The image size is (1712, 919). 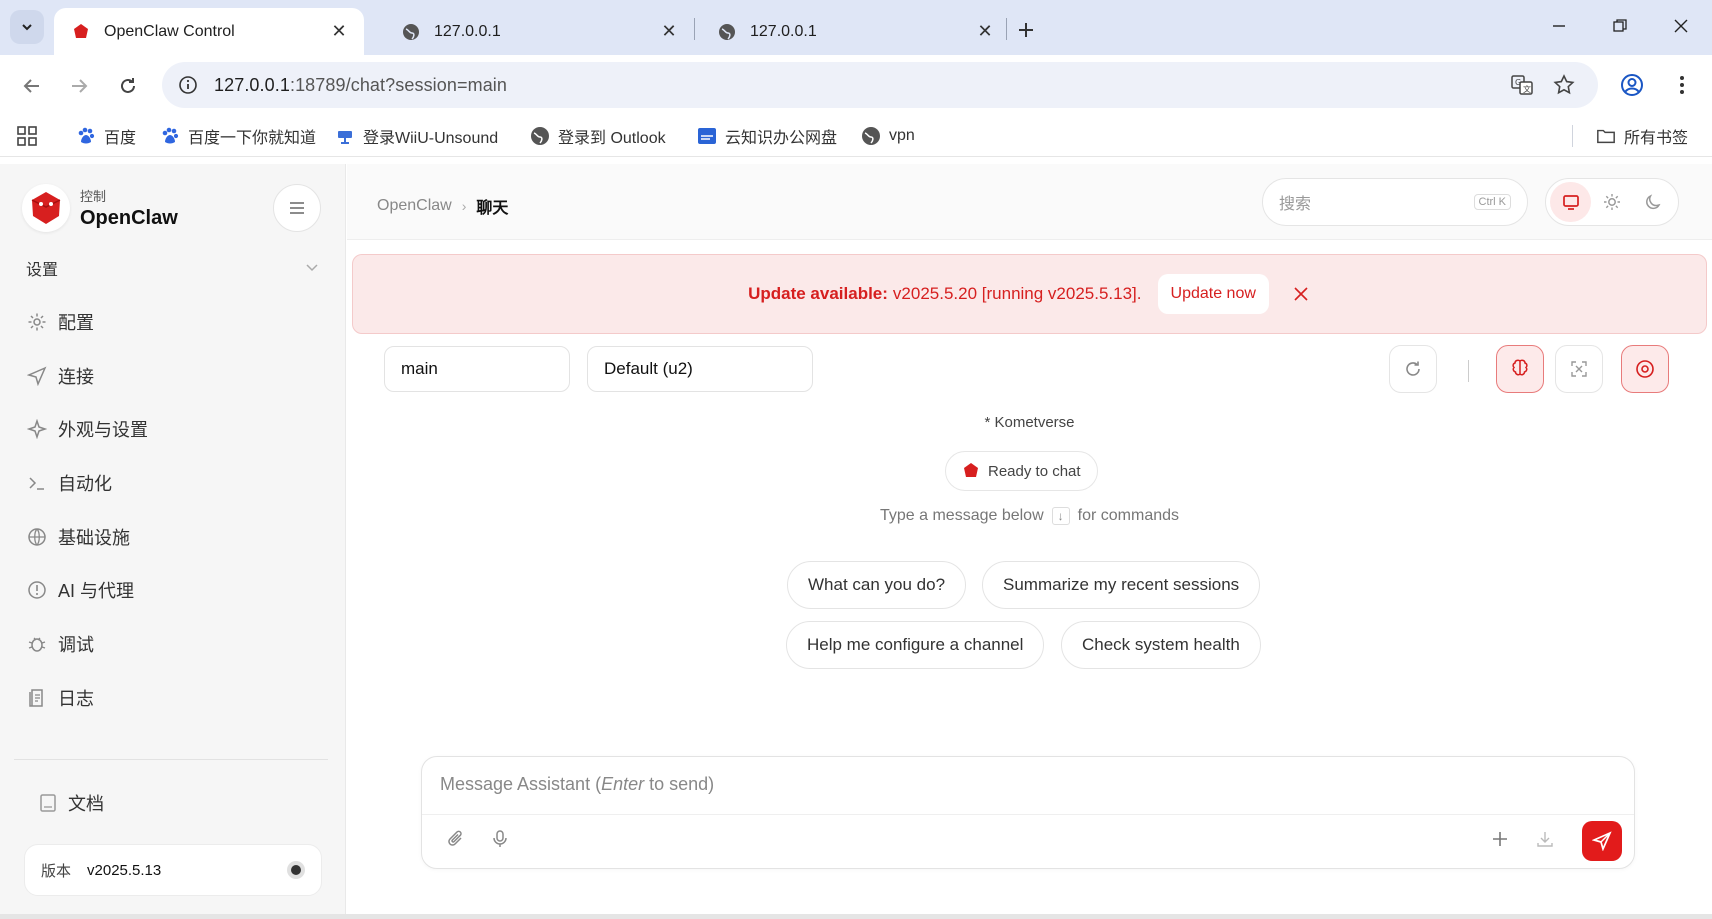 What do you see at coordinates (419, 368) in the screenshot?
I see `session-select-value: main` at bounding box center [419, 368].